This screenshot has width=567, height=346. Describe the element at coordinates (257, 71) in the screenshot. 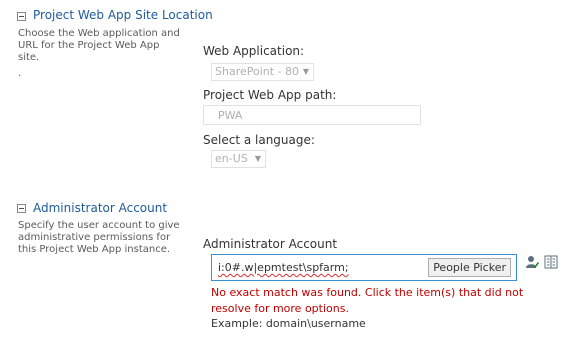

I see `web-application-value: SharePoint - 80` at that location.